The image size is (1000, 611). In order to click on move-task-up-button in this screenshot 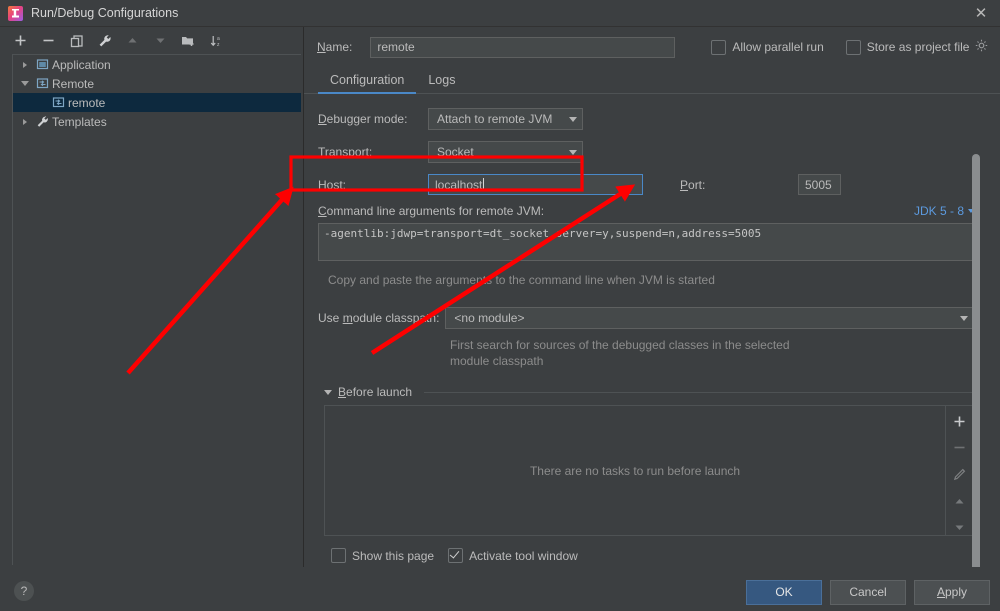, I will do `click(960, 501)`.